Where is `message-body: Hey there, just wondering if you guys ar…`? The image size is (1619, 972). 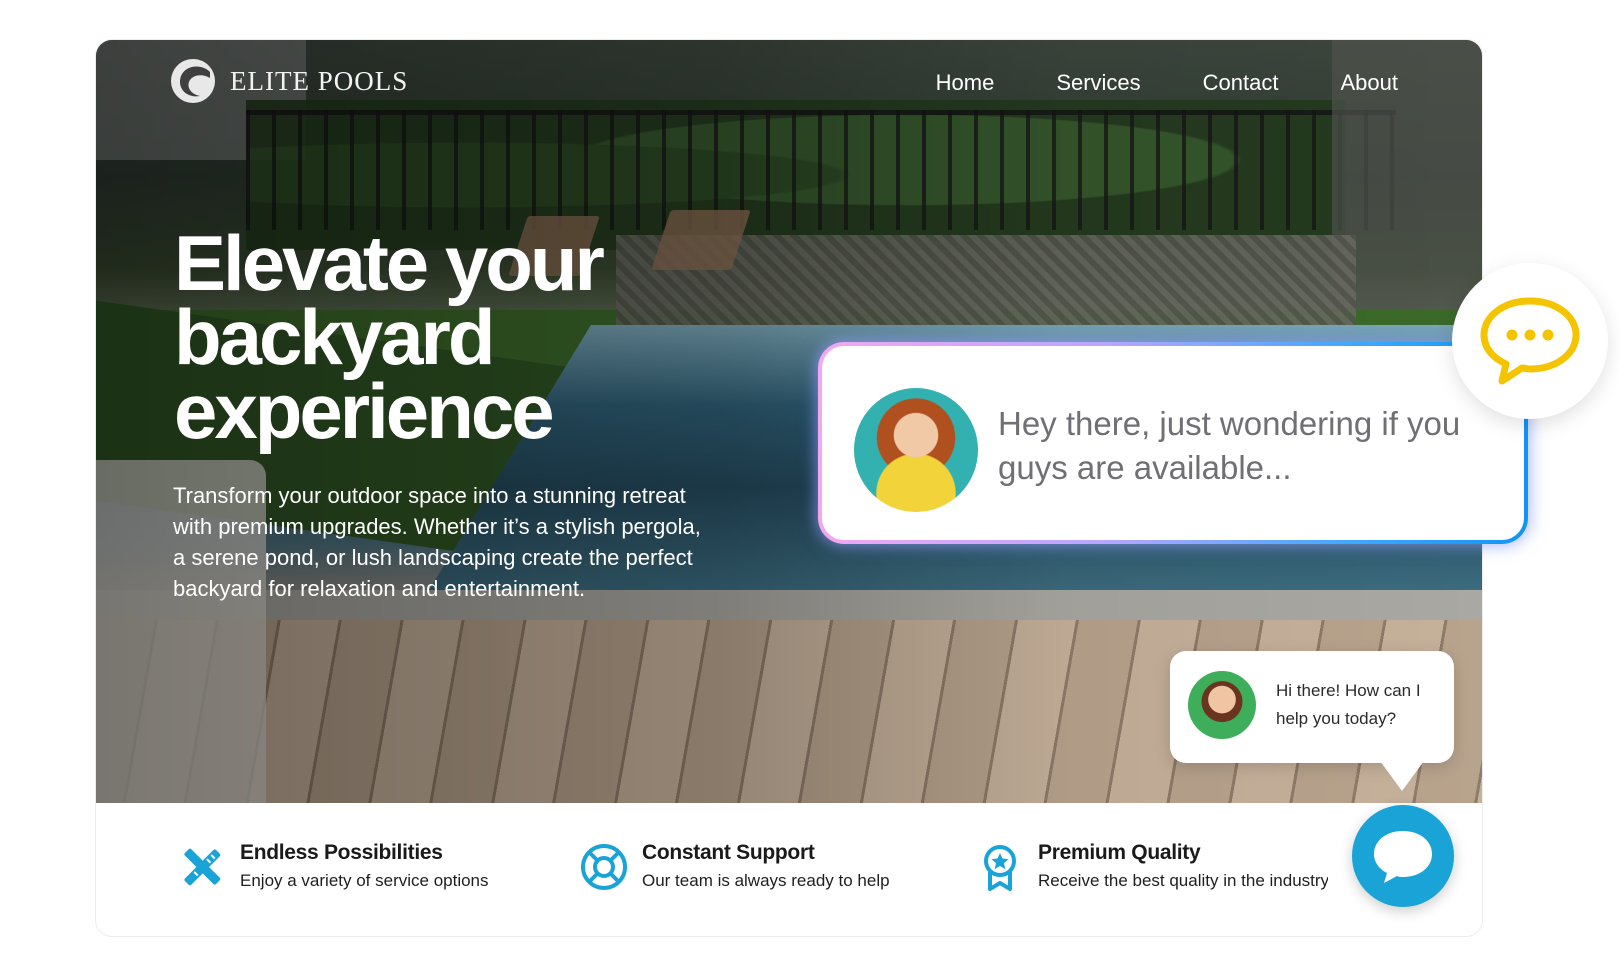 message-body: Hey there, just wondering if you guys ar… is located at coordinates (1173, 443).